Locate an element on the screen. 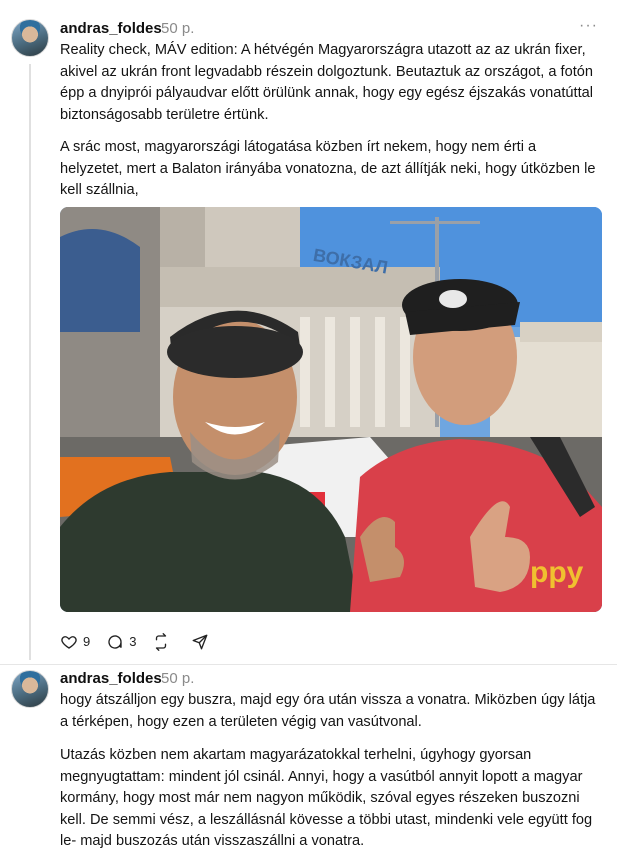 This screenshot has width=617, height=850. send-icon is located at coordinates (200, 642).